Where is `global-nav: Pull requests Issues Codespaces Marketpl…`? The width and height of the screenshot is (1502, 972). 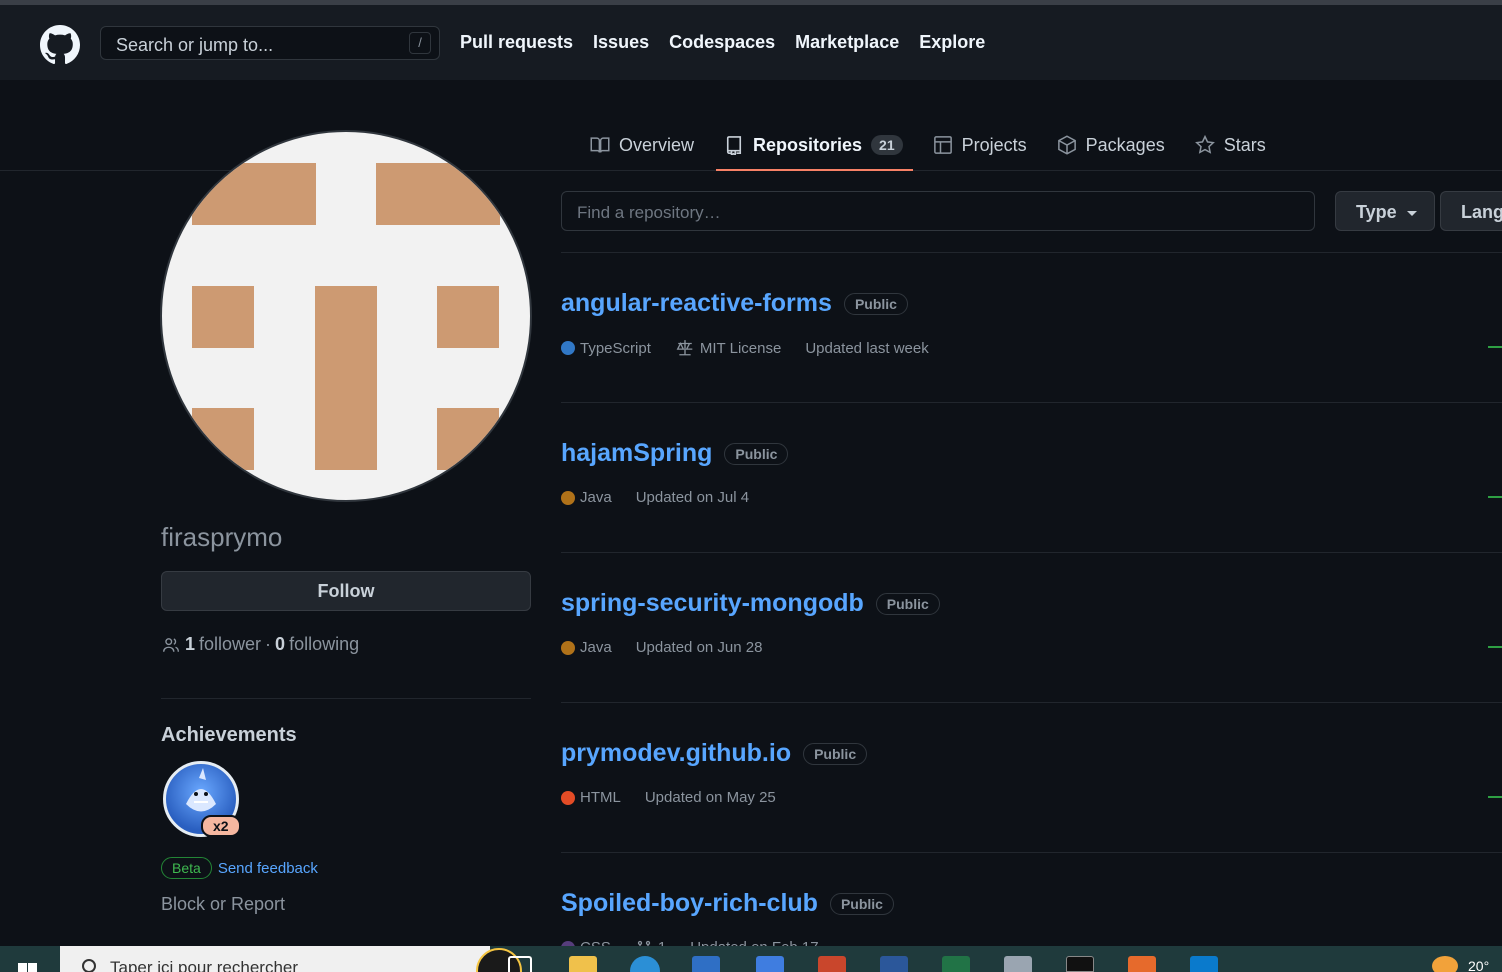
global-nav: Pull requests Issues Codespaces Marketpl… is located at coordinates (722, 42).